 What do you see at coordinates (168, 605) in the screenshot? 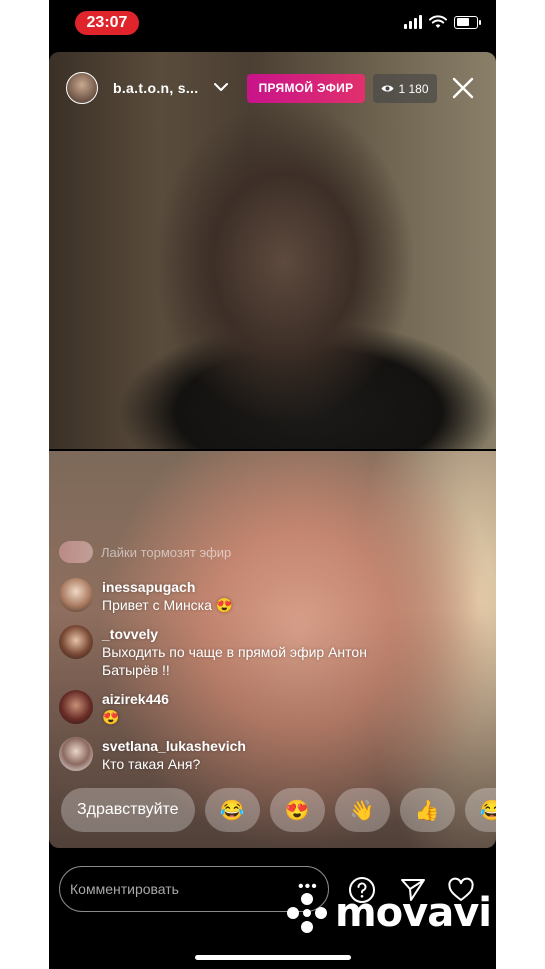
I see `comment-text: Привет с Минска 😍` at bounding box center [168, 605].